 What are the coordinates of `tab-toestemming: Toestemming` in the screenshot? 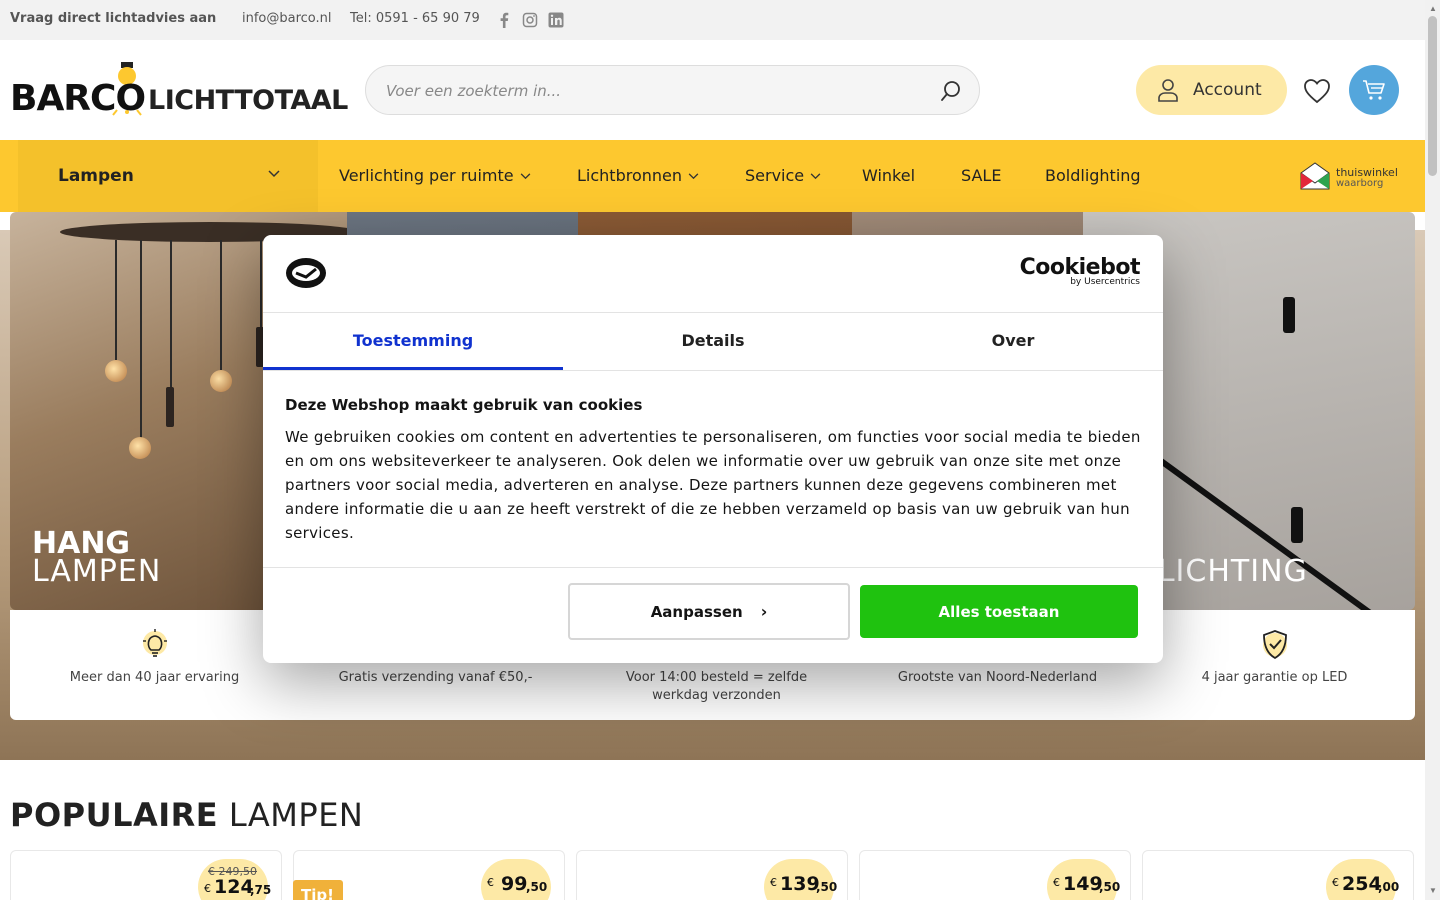 It's located at (413, 341).